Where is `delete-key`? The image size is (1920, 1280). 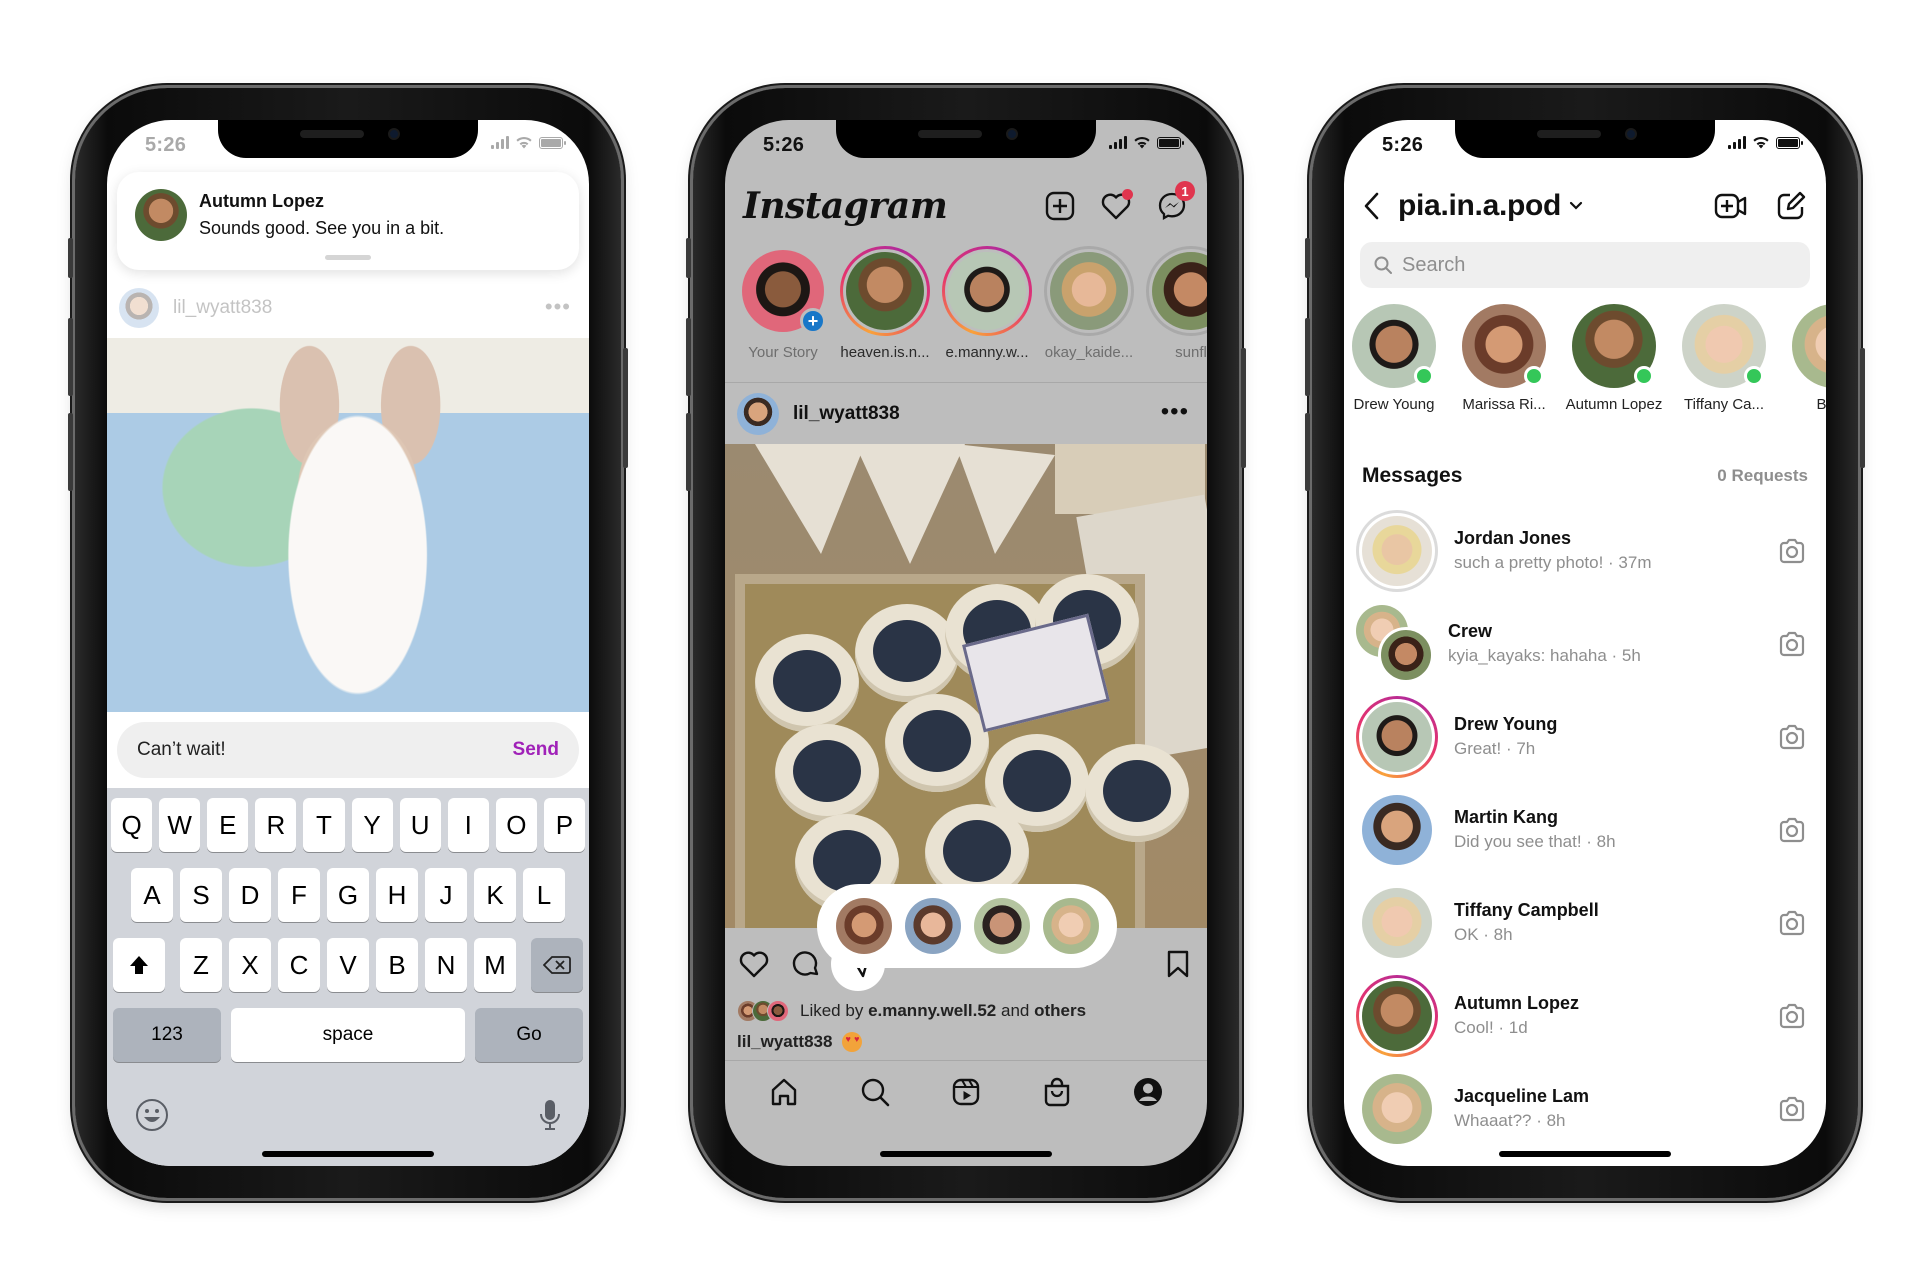 delete-key is located at coordinates (557, 965).